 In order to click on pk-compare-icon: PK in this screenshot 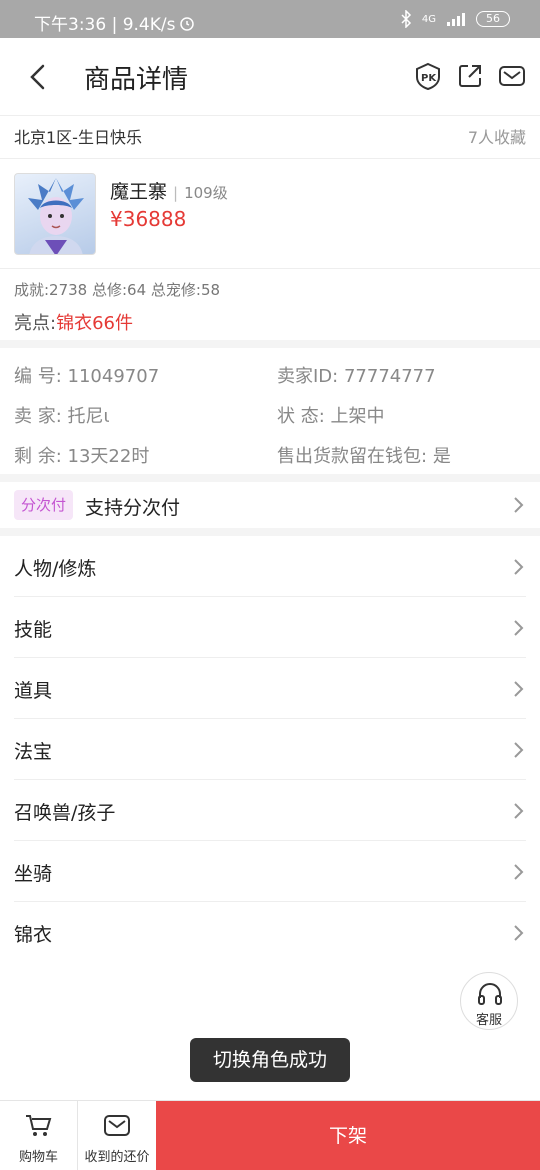, I will do `click(428, 76)`.